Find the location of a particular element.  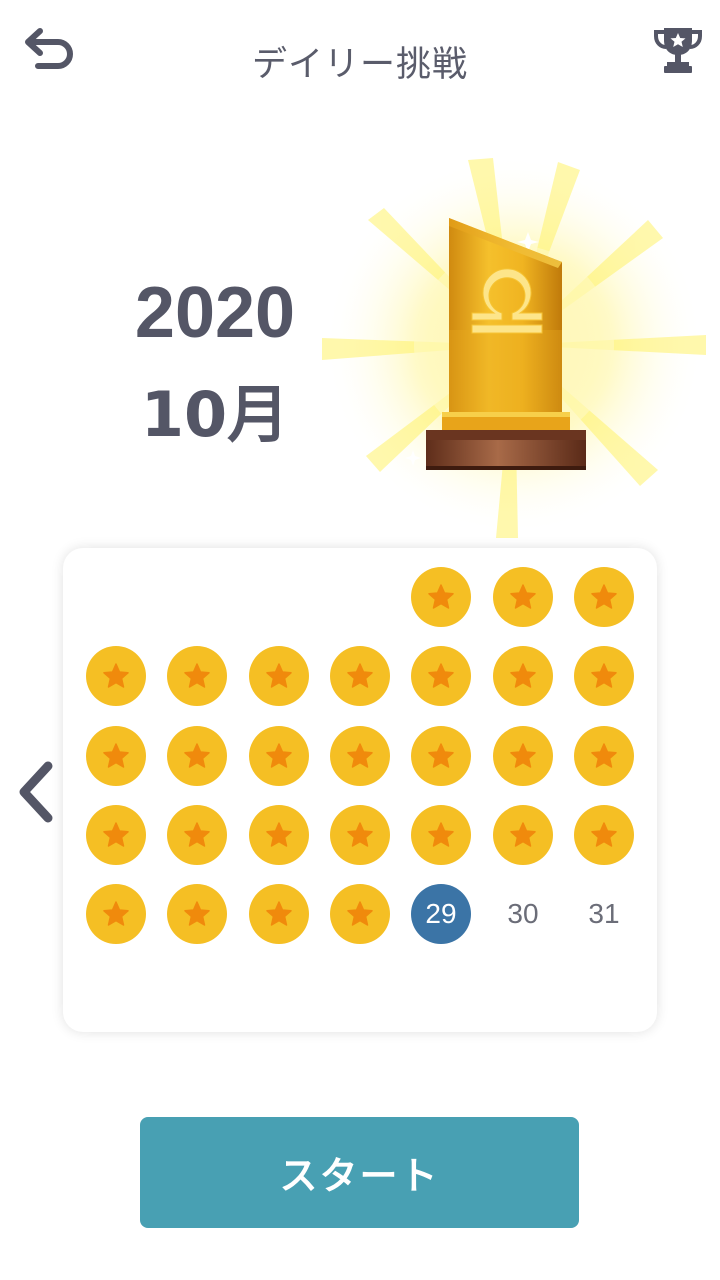

year-label: 2020 is located at coordinates (215, 313).